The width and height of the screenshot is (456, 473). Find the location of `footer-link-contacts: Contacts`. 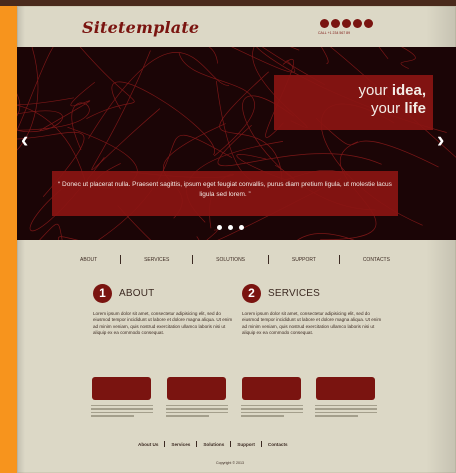

footer-link-contacts: Contacts is located at coordinates (278, 444).